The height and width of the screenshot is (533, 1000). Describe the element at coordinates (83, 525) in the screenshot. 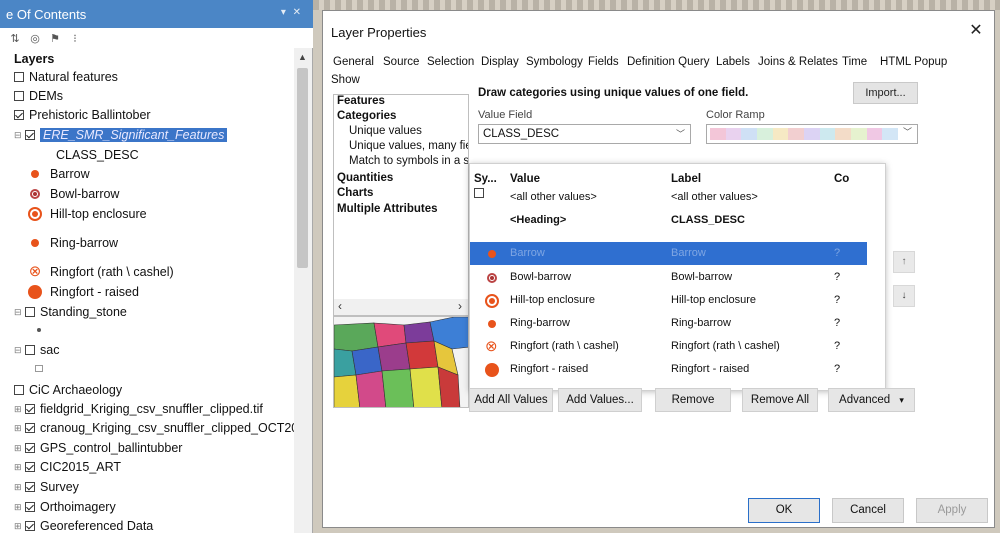

I see `layer-georeferenced-data: ⊞ Georeferenced Data` at that location.